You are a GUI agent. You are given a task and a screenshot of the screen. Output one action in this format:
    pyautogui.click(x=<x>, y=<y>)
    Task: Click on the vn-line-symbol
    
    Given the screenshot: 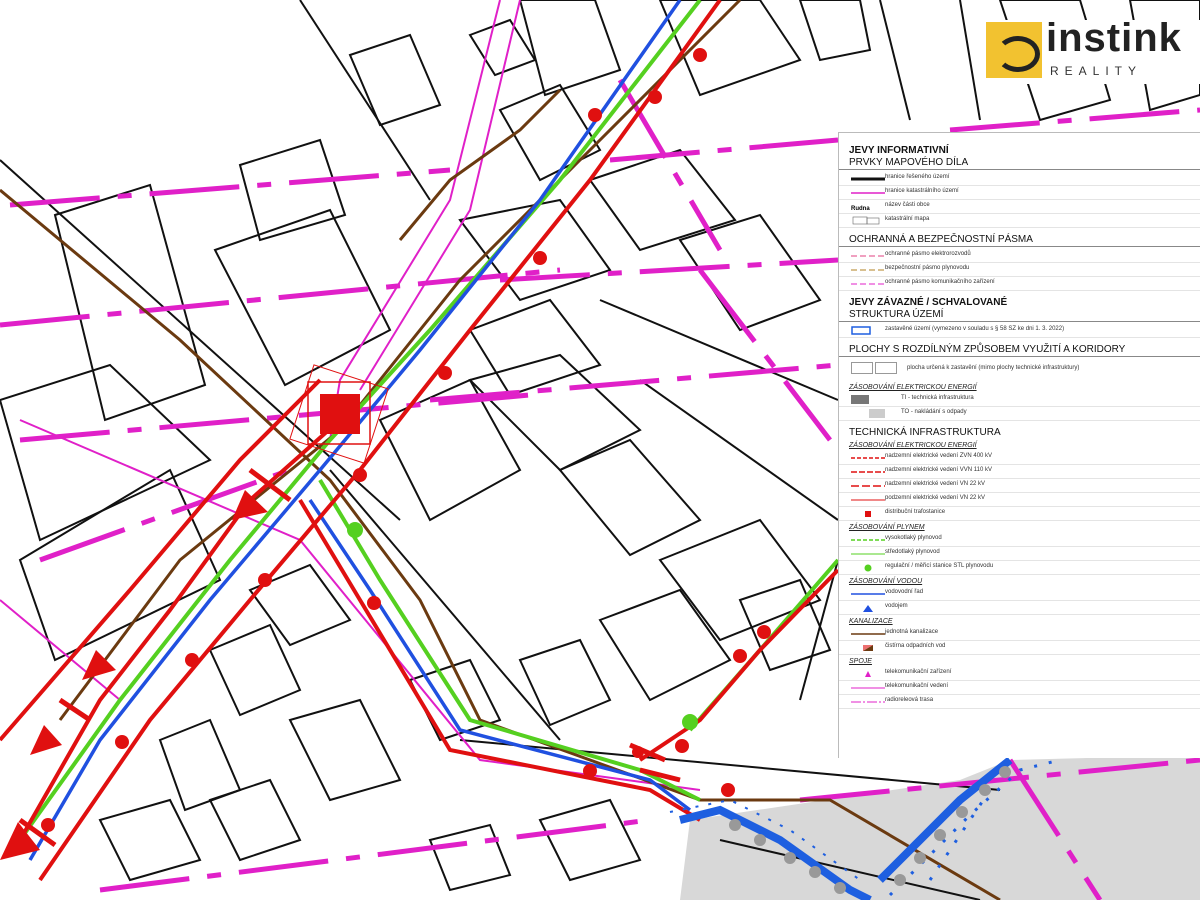 What is the action you would take?
    pyautogui.click(x=868, y=486)
    